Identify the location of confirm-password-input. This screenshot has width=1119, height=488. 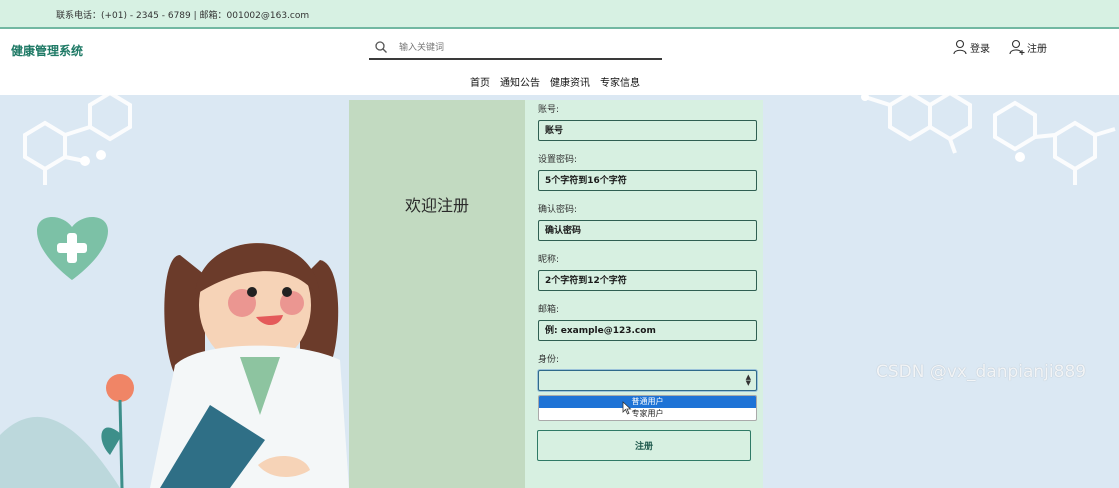
(647, 230).